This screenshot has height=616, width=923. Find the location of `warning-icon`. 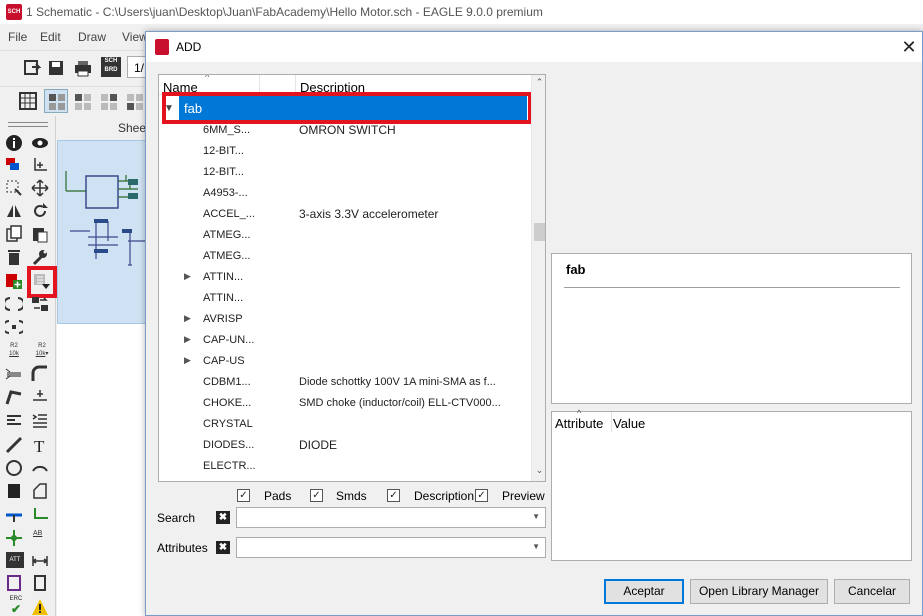

warning-icon is located at coordinates (40, 607).